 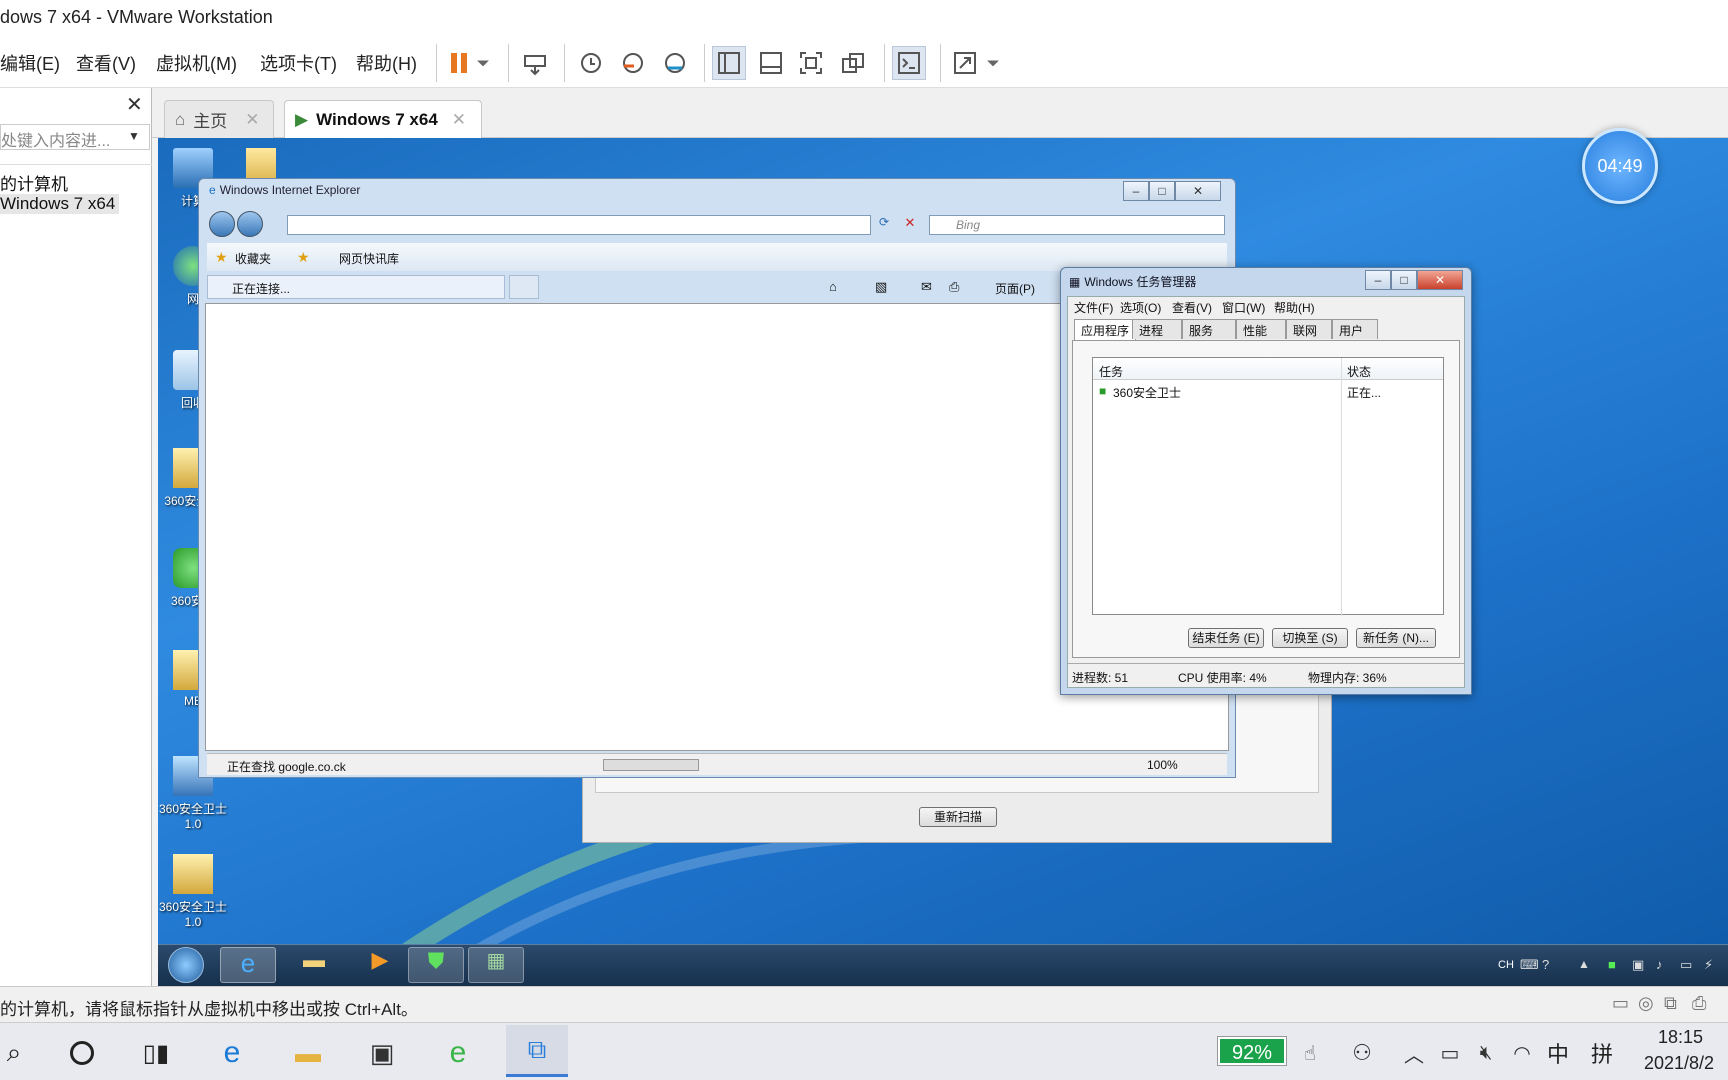 I want to click on battery-percent-badge: 92%, so click(x=1252, y=1051).